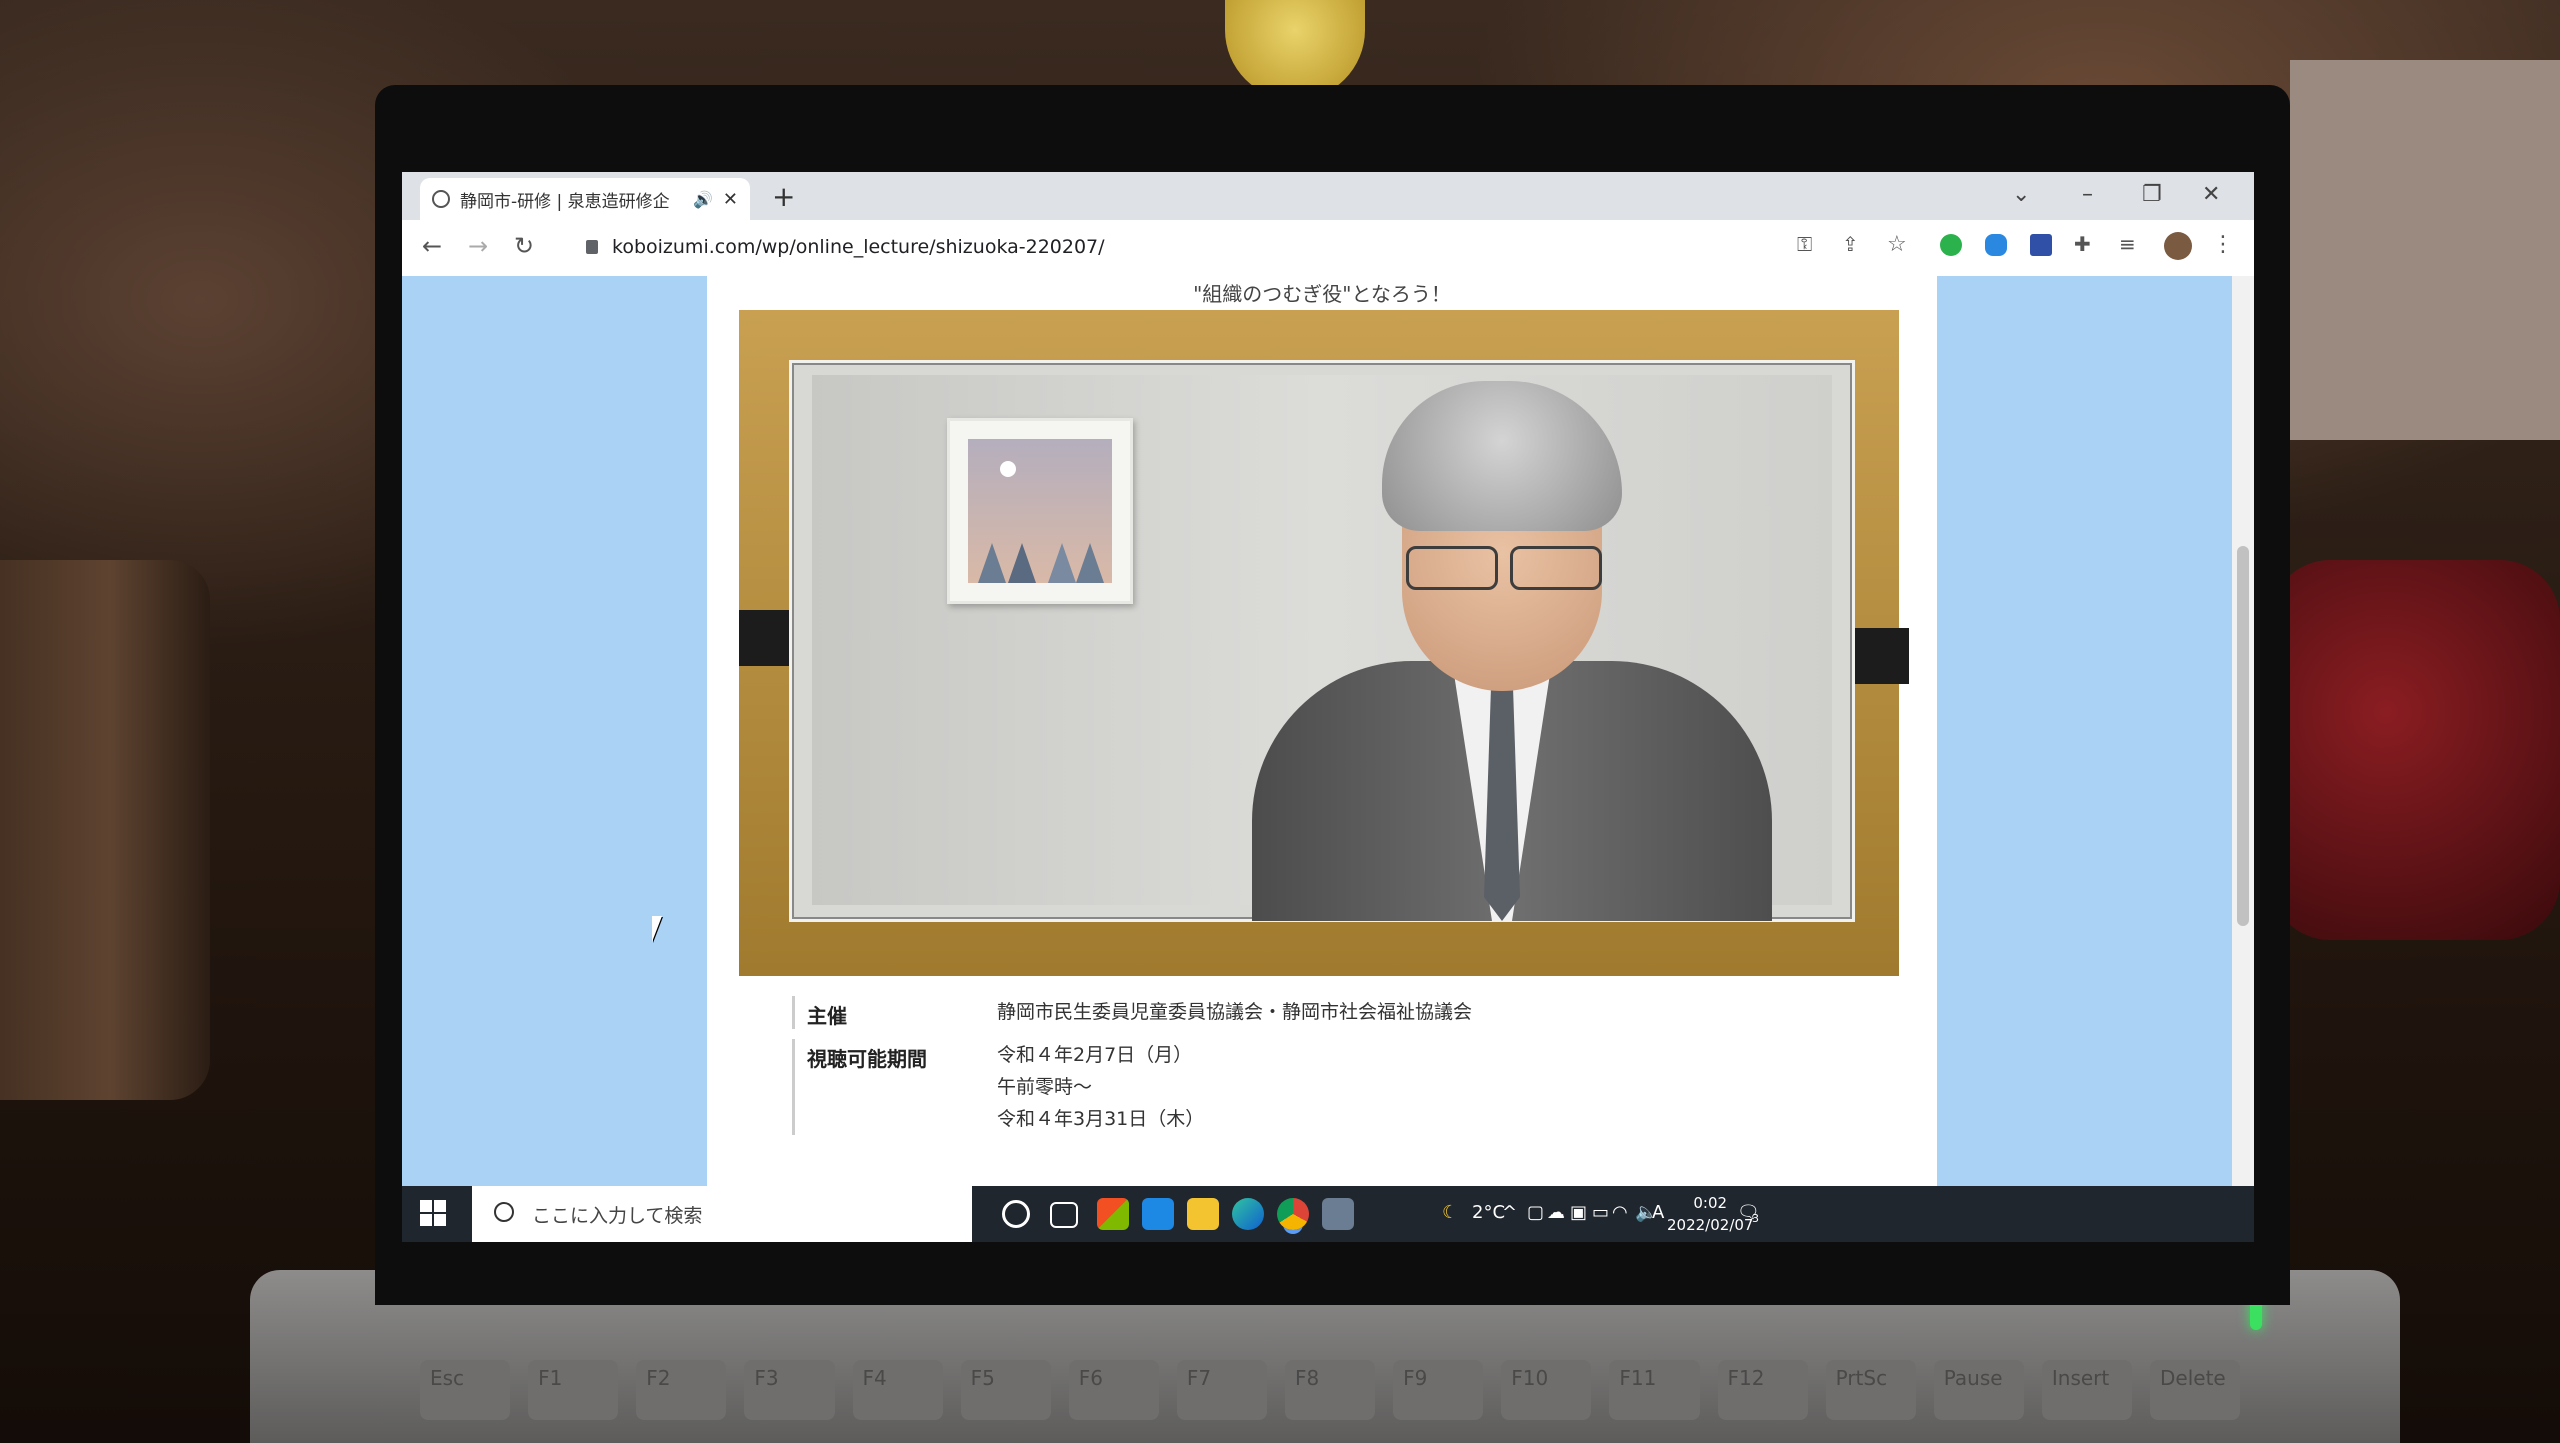 This screenshot has height=1443, width=2560. I want to click on key: F12, so click(1762, 1390).